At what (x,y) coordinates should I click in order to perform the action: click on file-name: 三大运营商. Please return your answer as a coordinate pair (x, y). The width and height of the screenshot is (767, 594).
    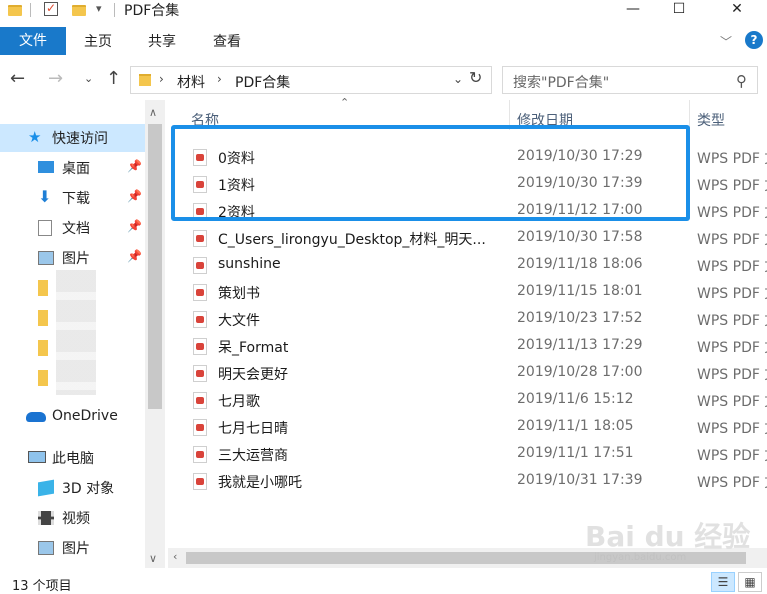
    Looking at the image, I should click on (253, 456).